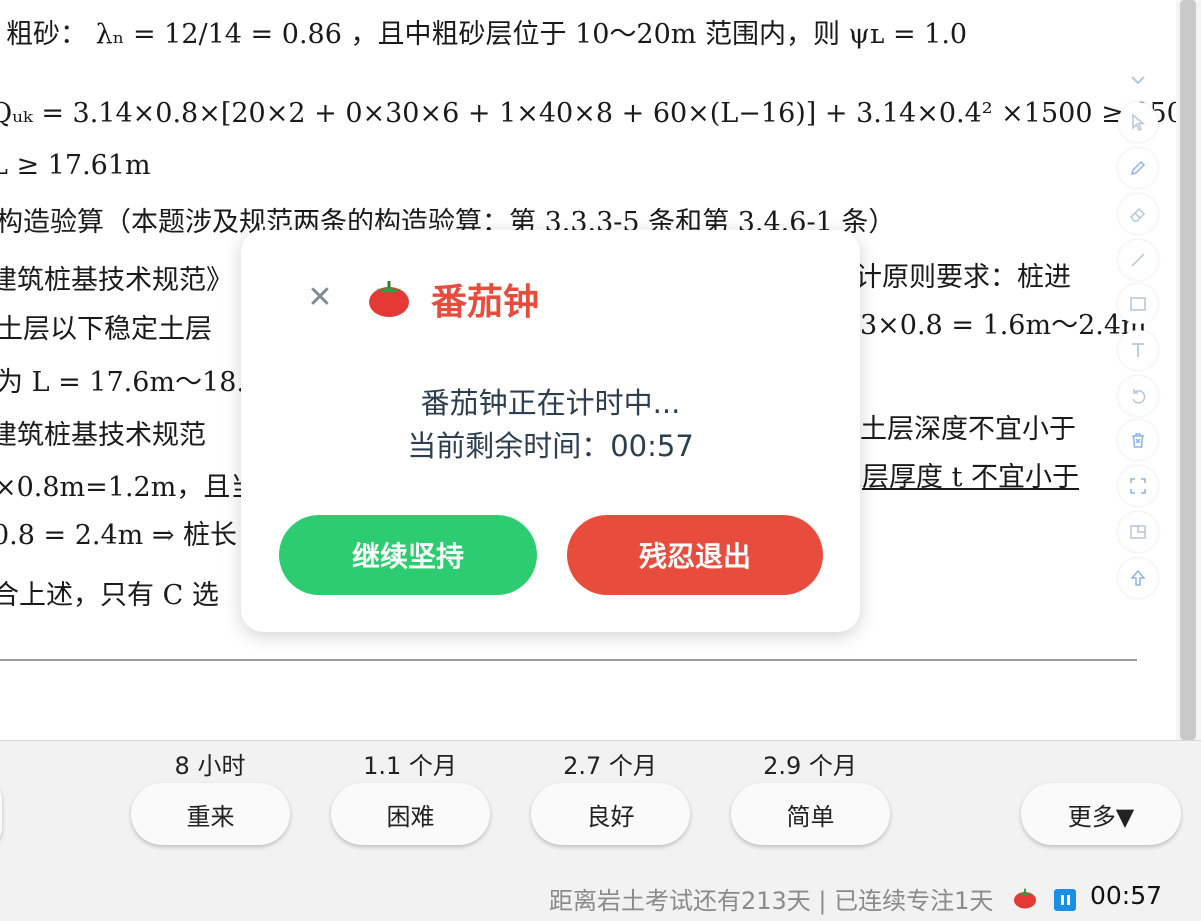  What do you see at coordinates (550, 446) in the screenshot?
I see `remaining-time-text: 当前剩余时间：00:57` at bounding box center [550, 446].